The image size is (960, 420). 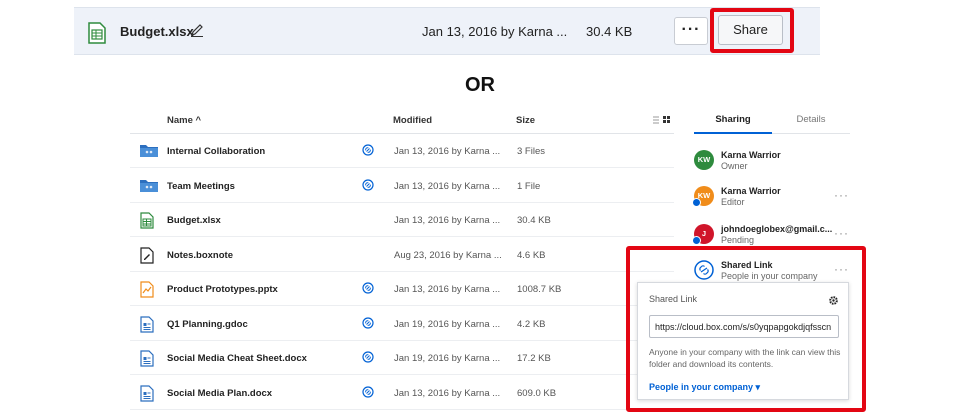 What do you see at coordinates (534, 220) in the screenshot?
I see `file-row-size: 30.4 KB` at bounding box center [534, 220].